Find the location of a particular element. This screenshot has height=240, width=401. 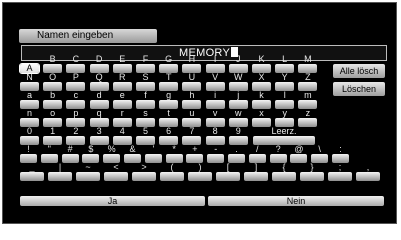

key-K is located at coordinates (261, 68).